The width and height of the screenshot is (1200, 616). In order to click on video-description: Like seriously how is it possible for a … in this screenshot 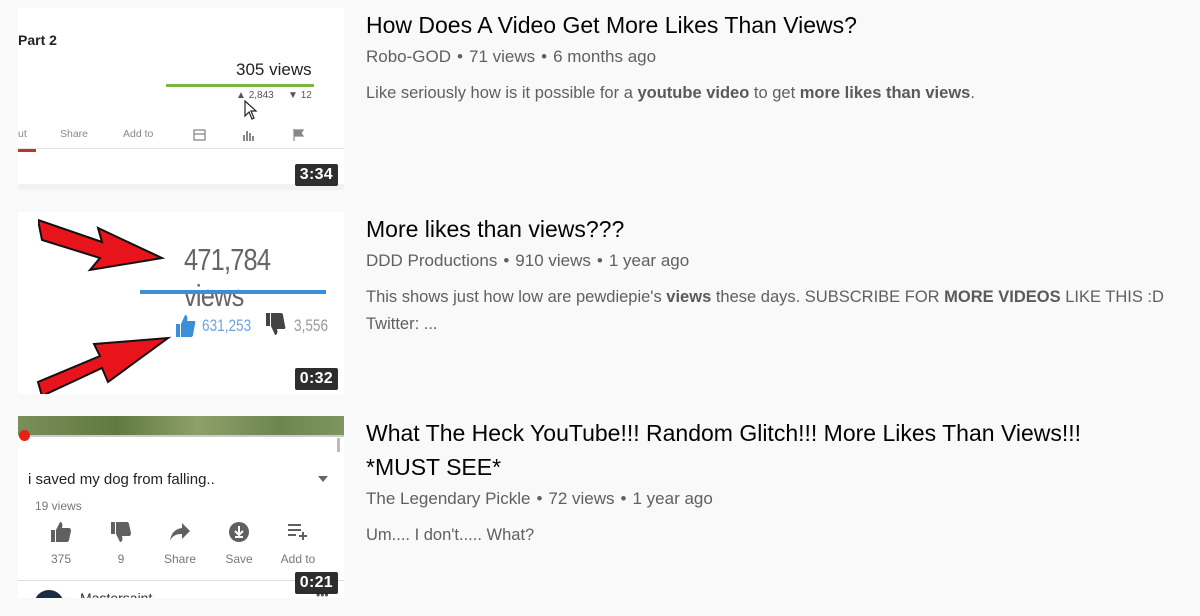, I will do `click(670, 93)`.